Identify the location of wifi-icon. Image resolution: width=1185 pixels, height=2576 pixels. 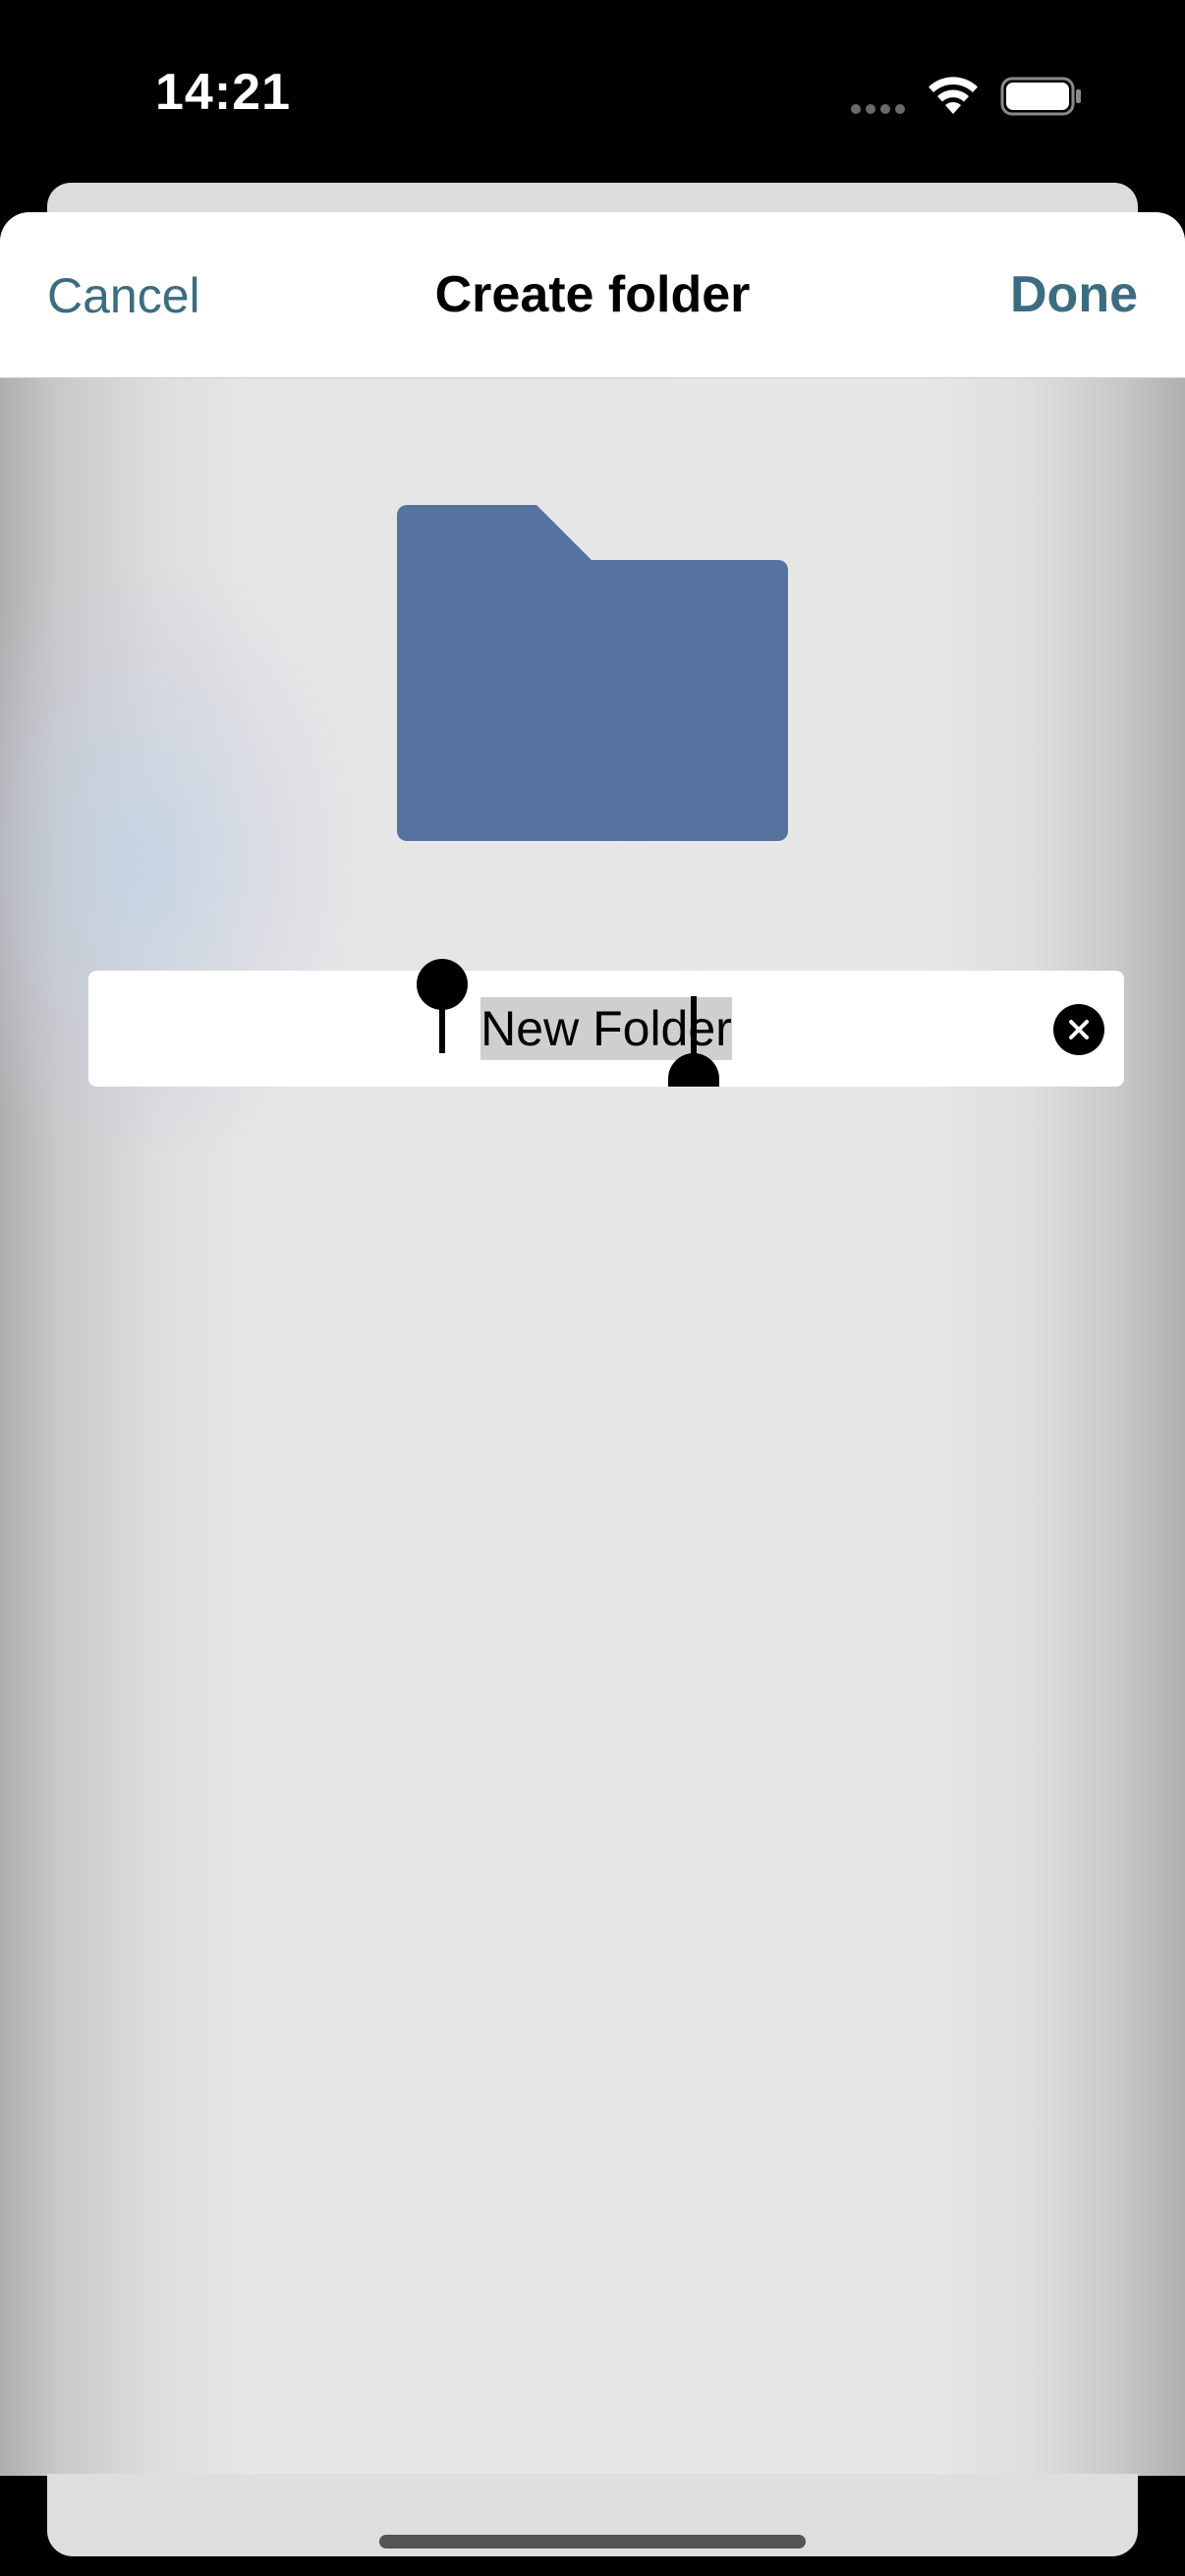
(954, 95).